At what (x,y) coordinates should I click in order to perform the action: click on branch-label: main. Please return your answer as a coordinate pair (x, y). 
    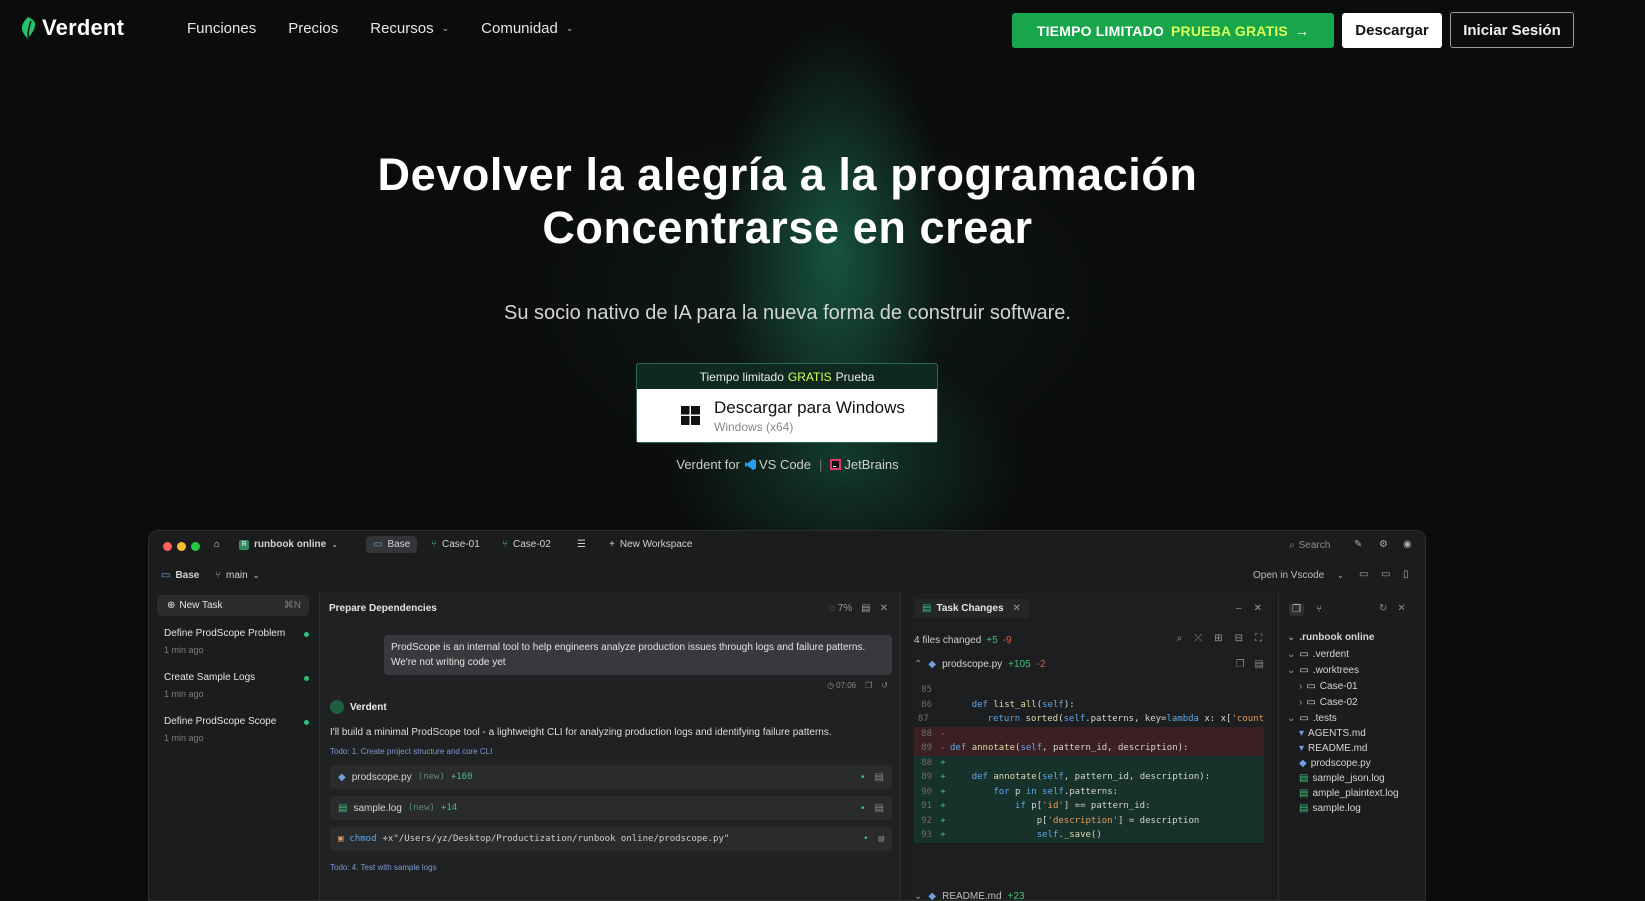
    Looking at the image, I should click on (237, 575).